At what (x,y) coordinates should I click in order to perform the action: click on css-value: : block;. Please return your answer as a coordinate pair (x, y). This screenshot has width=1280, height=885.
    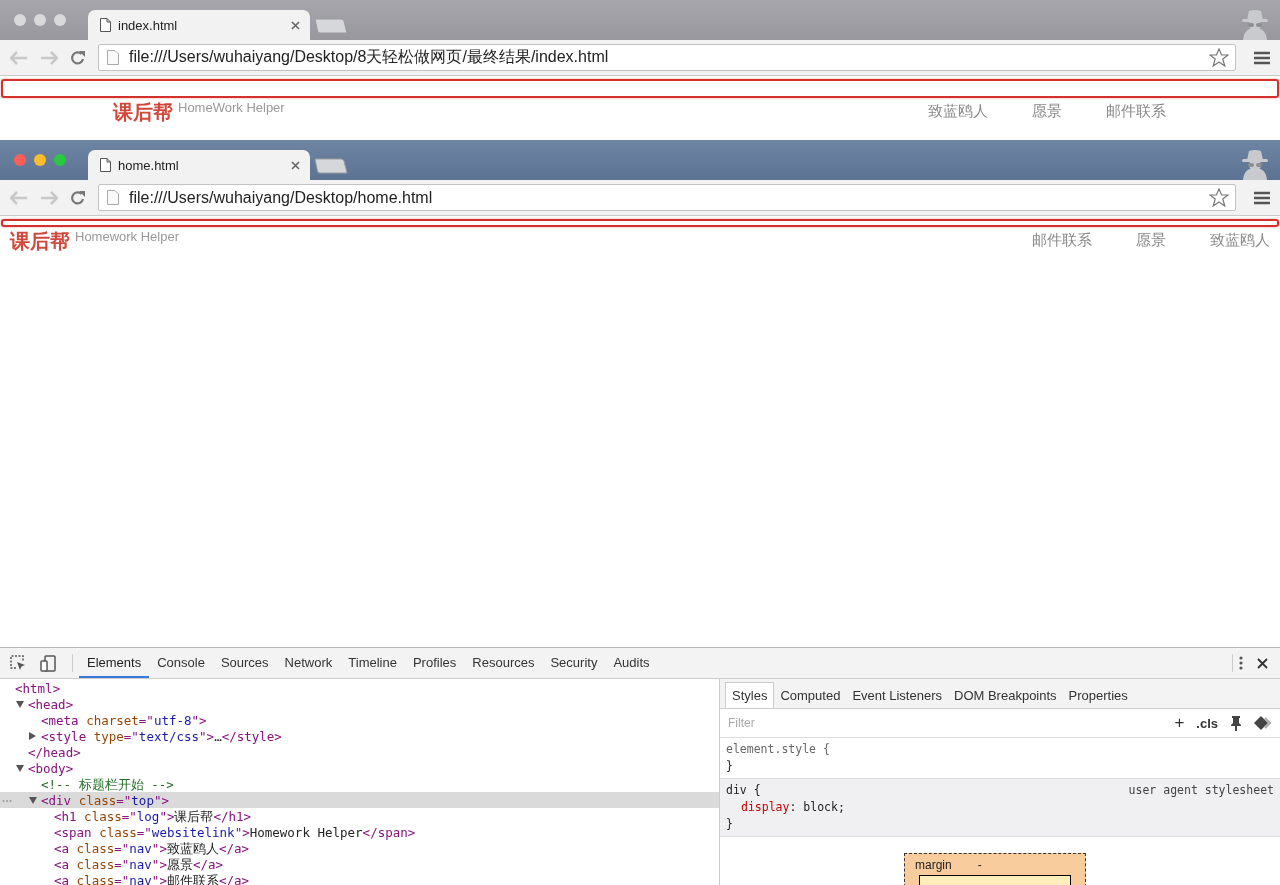
    Looking at the image, I should click on (817, 807).